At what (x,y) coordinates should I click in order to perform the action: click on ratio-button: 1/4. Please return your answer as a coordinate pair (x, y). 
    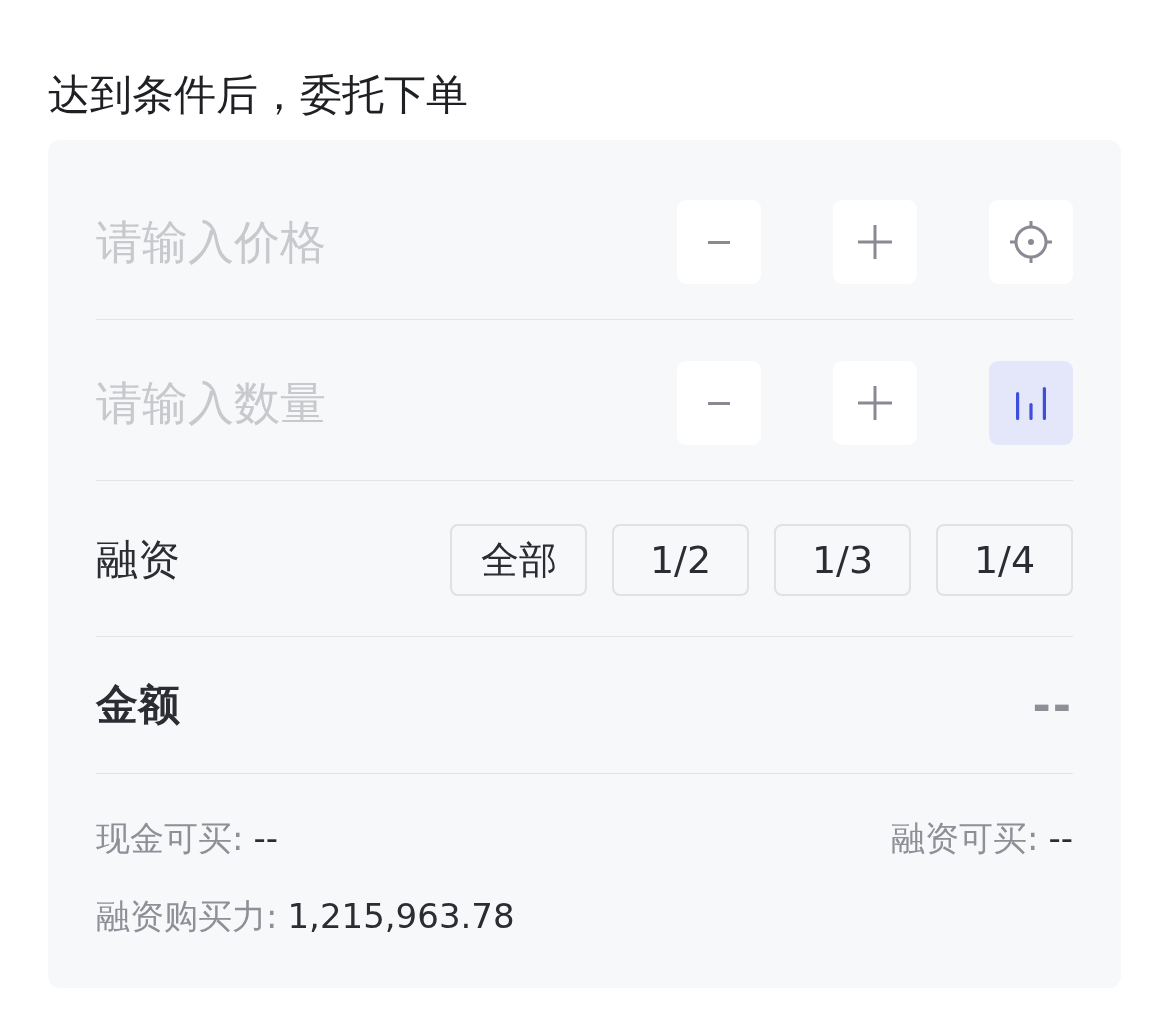
    Looking at the image, I should click on (1004, 560).